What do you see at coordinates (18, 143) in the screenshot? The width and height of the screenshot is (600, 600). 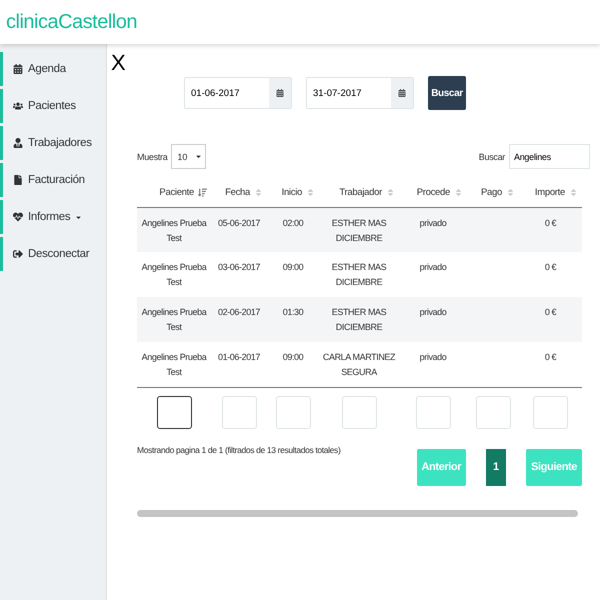 I see `person-icon` at bounding box center [18, 143].